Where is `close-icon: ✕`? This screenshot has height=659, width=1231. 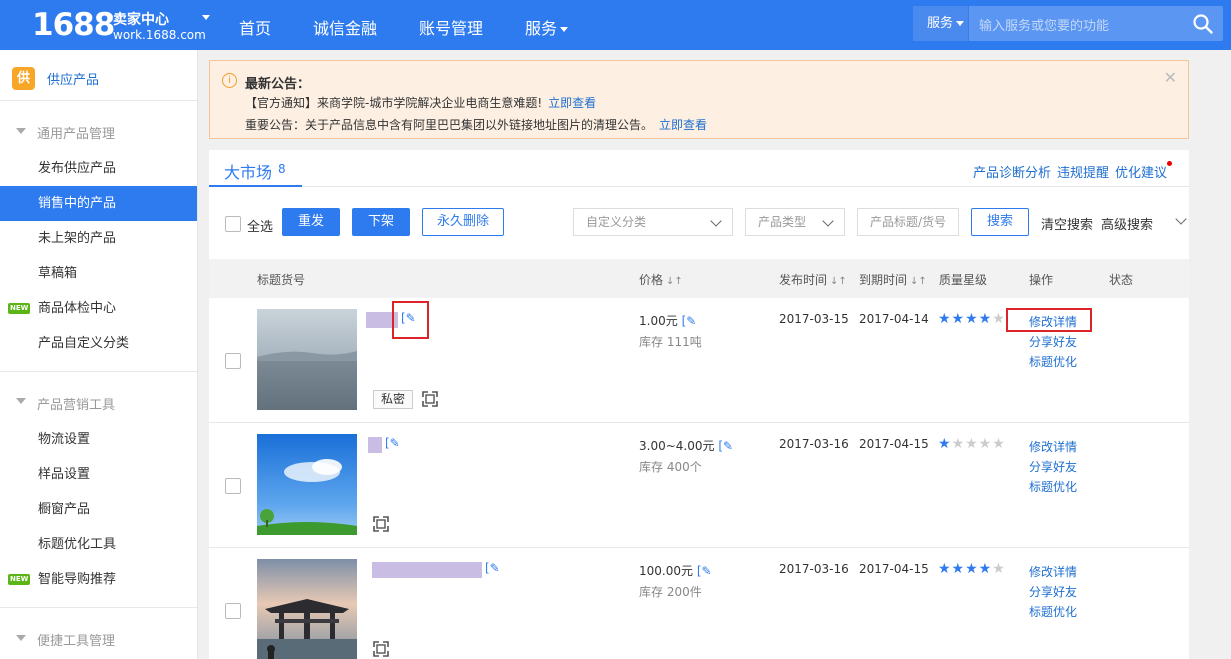
close-icon: ✕ is located at coordinates (1170, 77).